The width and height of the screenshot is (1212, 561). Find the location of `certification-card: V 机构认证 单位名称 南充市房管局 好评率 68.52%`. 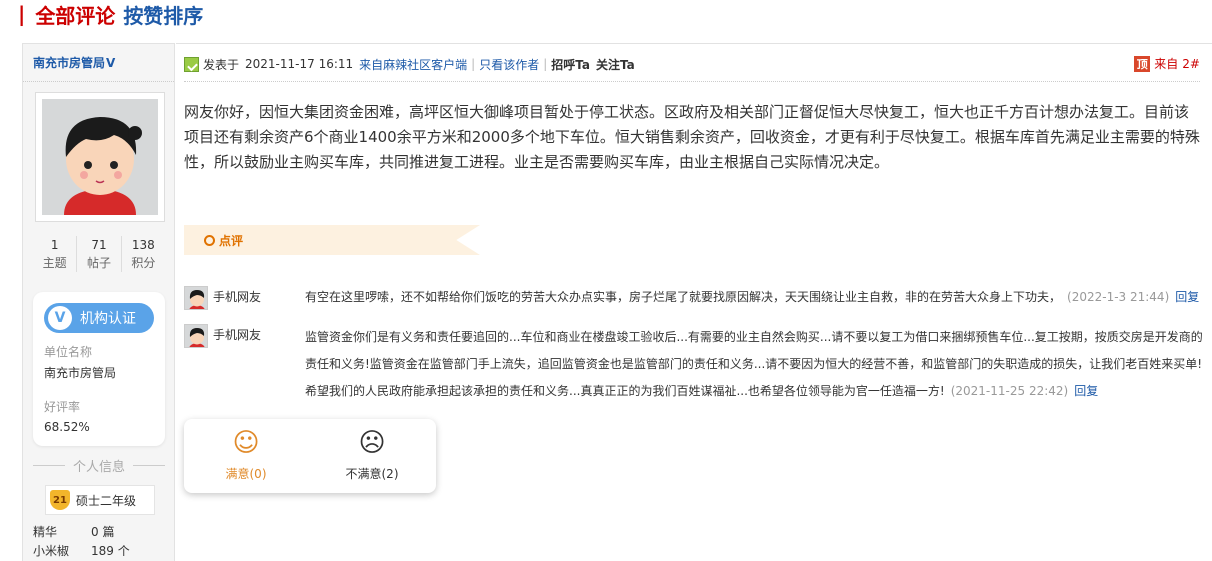

certification-card: V 机构认证 单位名称 南充市房管局 好评率 68.52% is located at coordinates (99, 369).